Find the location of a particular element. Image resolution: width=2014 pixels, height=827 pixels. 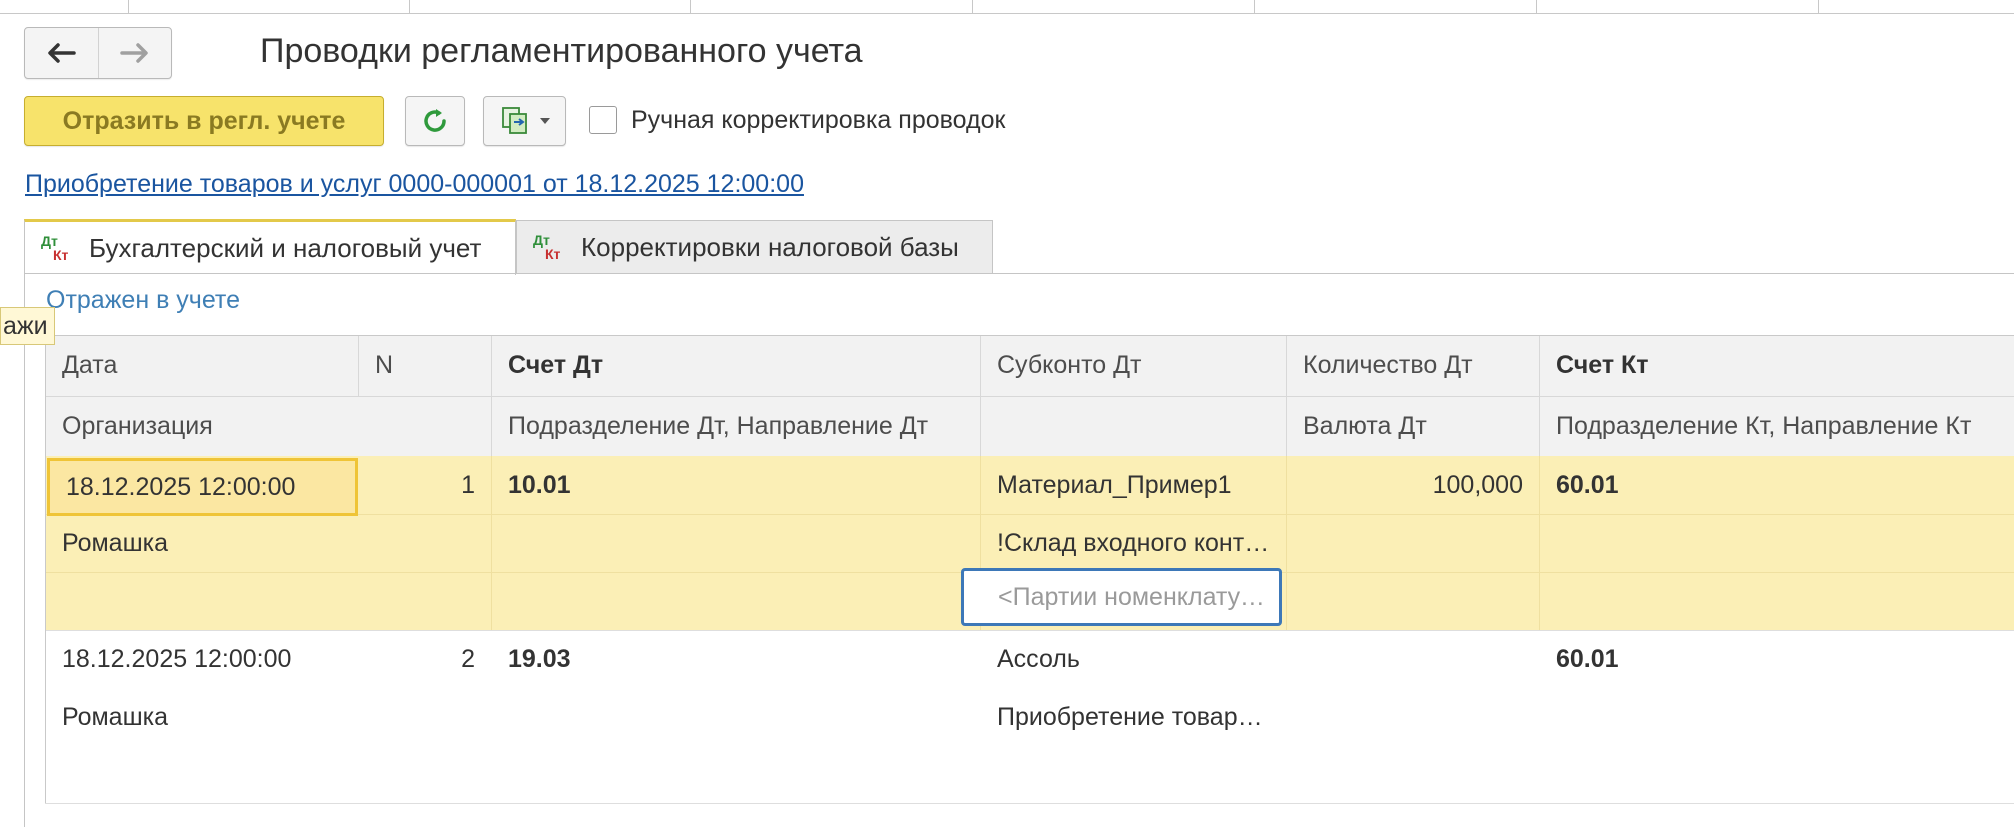

refresh-button is located at coordinates (435, 121).